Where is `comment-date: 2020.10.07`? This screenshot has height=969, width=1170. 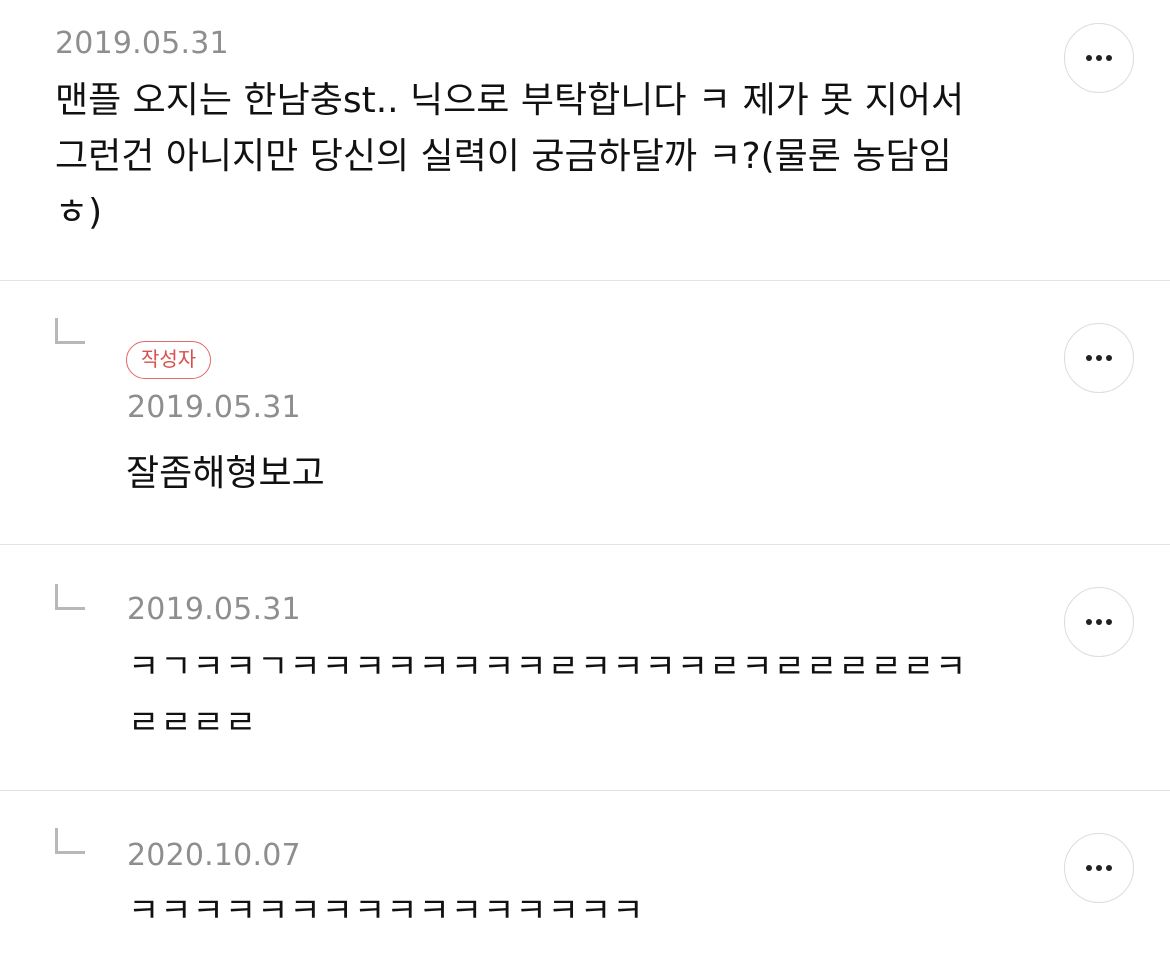 comment-date: 2020.10.07 is located at coordinates (214, 855).